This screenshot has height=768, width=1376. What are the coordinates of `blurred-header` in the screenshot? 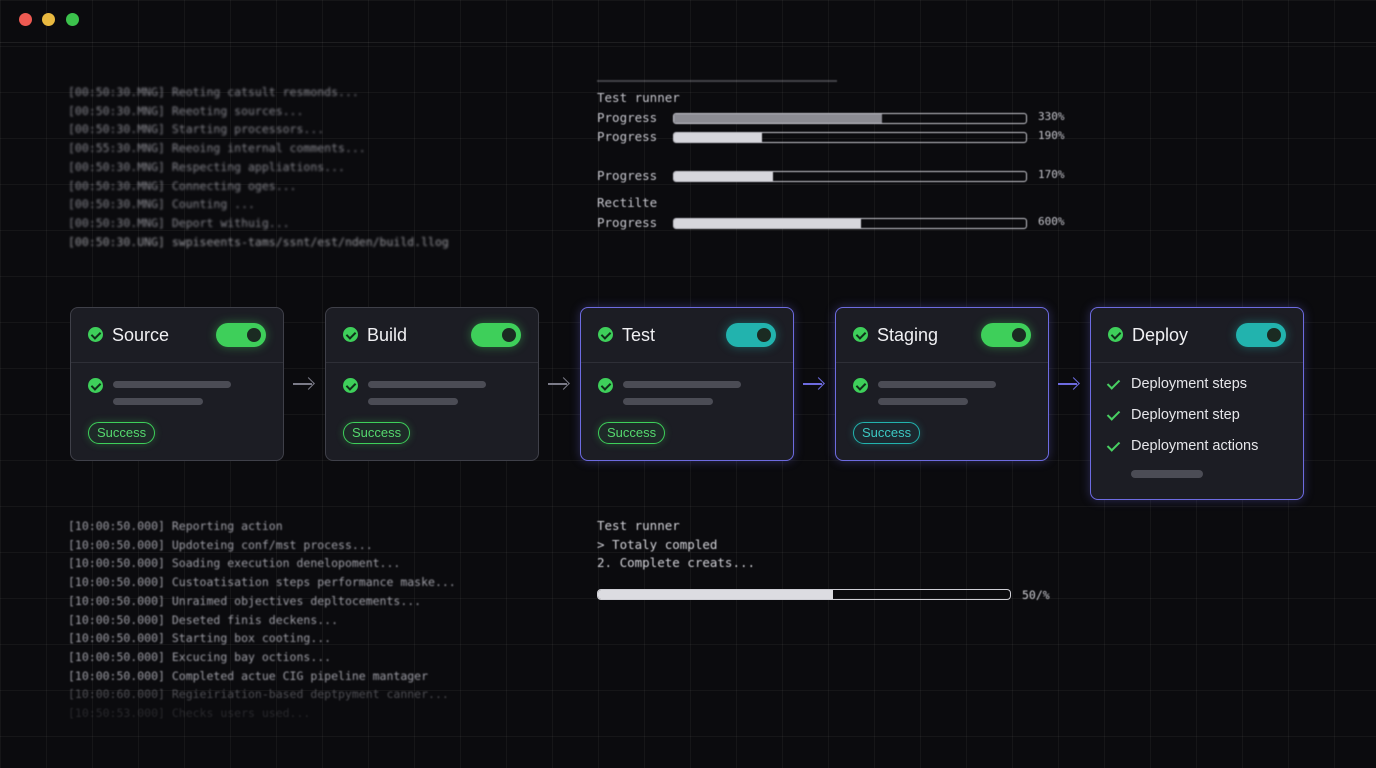 It's located at (717, 81).